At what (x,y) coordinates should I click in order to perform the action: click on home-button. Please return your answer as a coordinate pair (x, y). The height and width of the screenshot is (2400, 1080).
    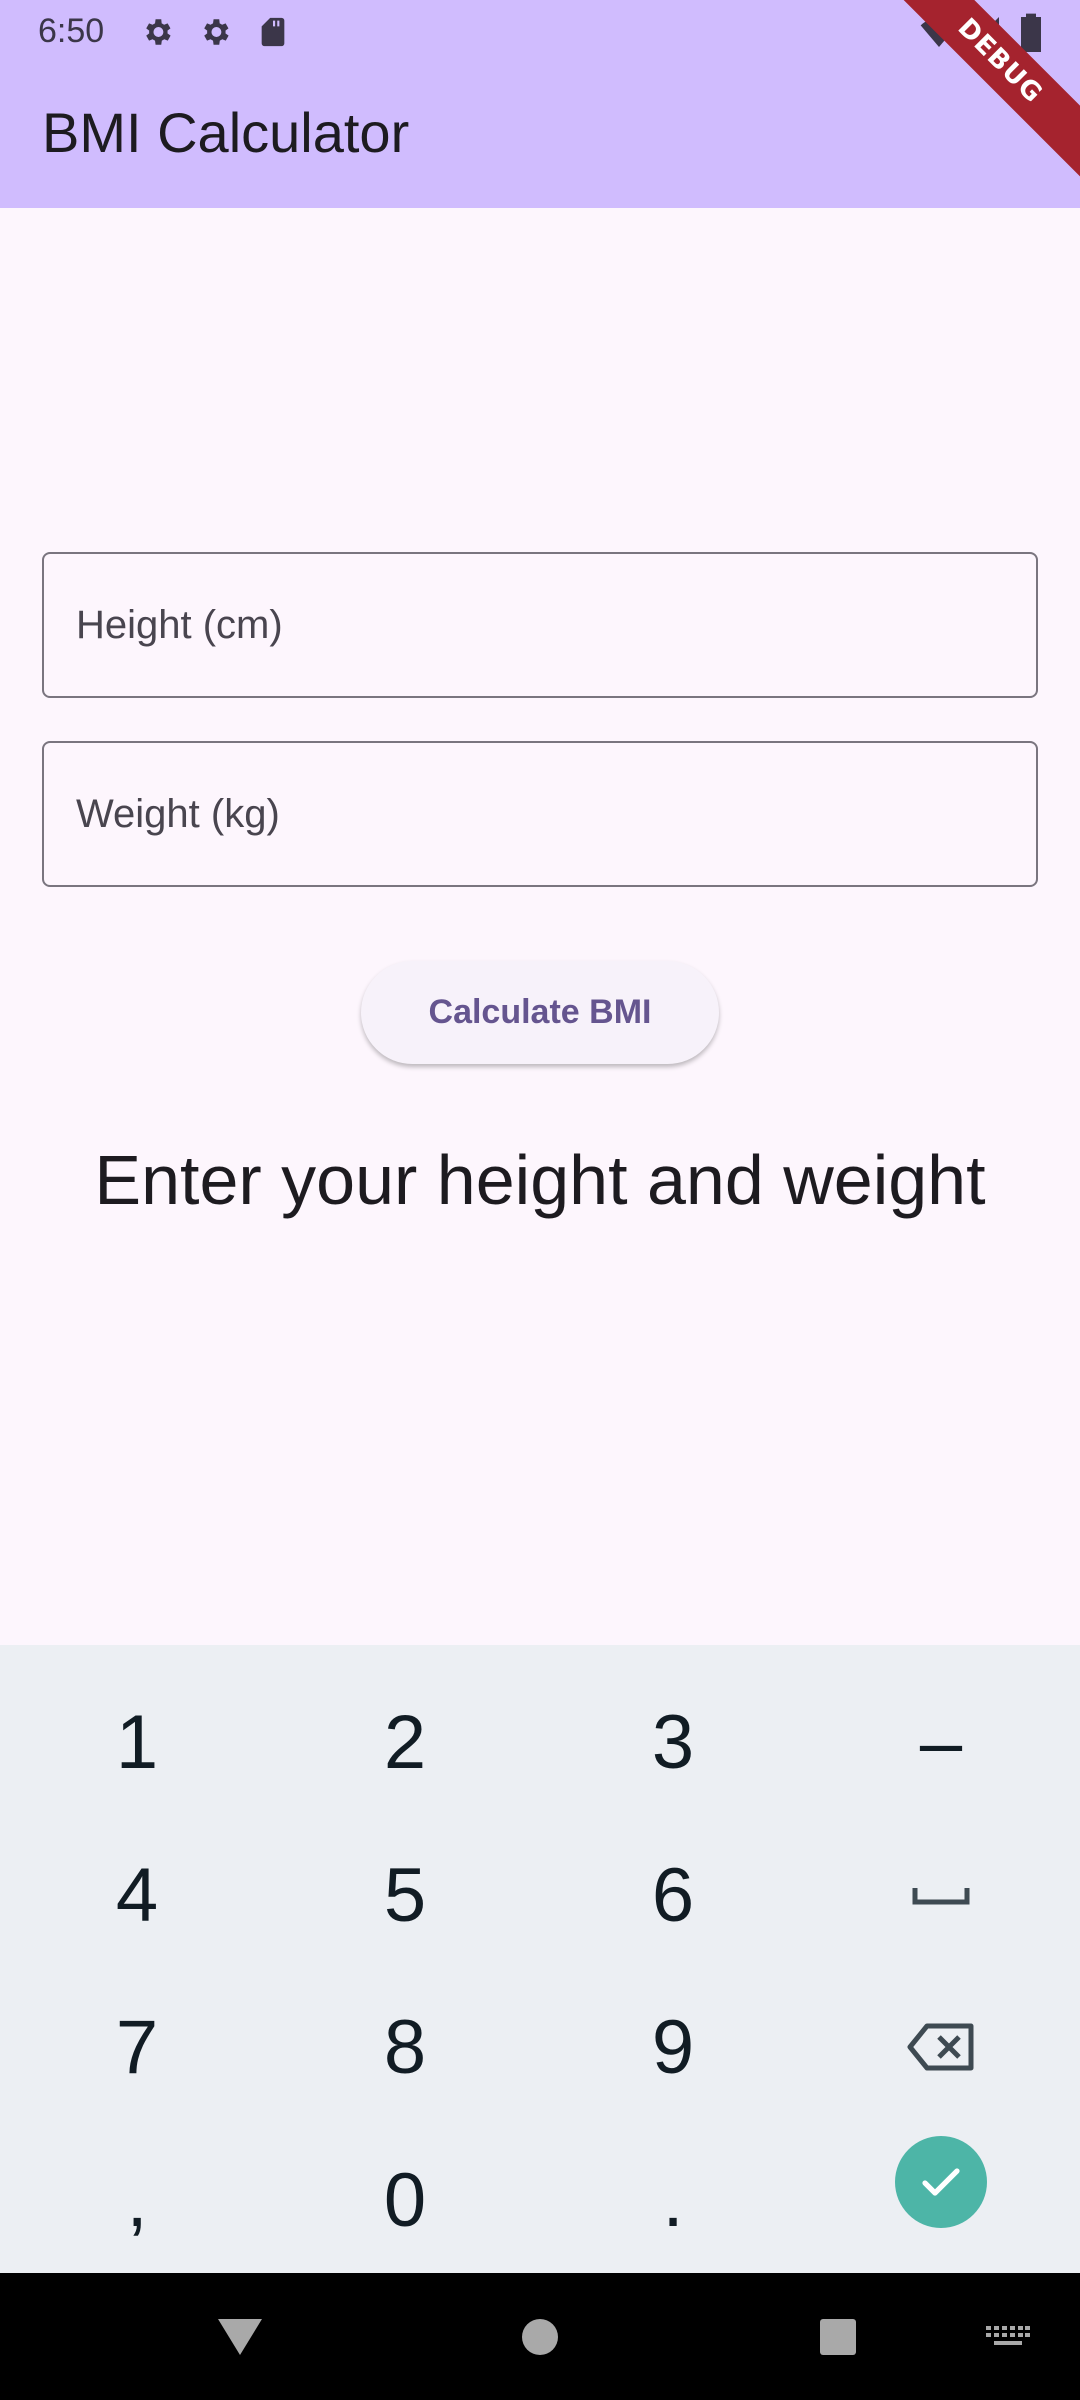
    Looking at the image, I should click on (540, 2336).